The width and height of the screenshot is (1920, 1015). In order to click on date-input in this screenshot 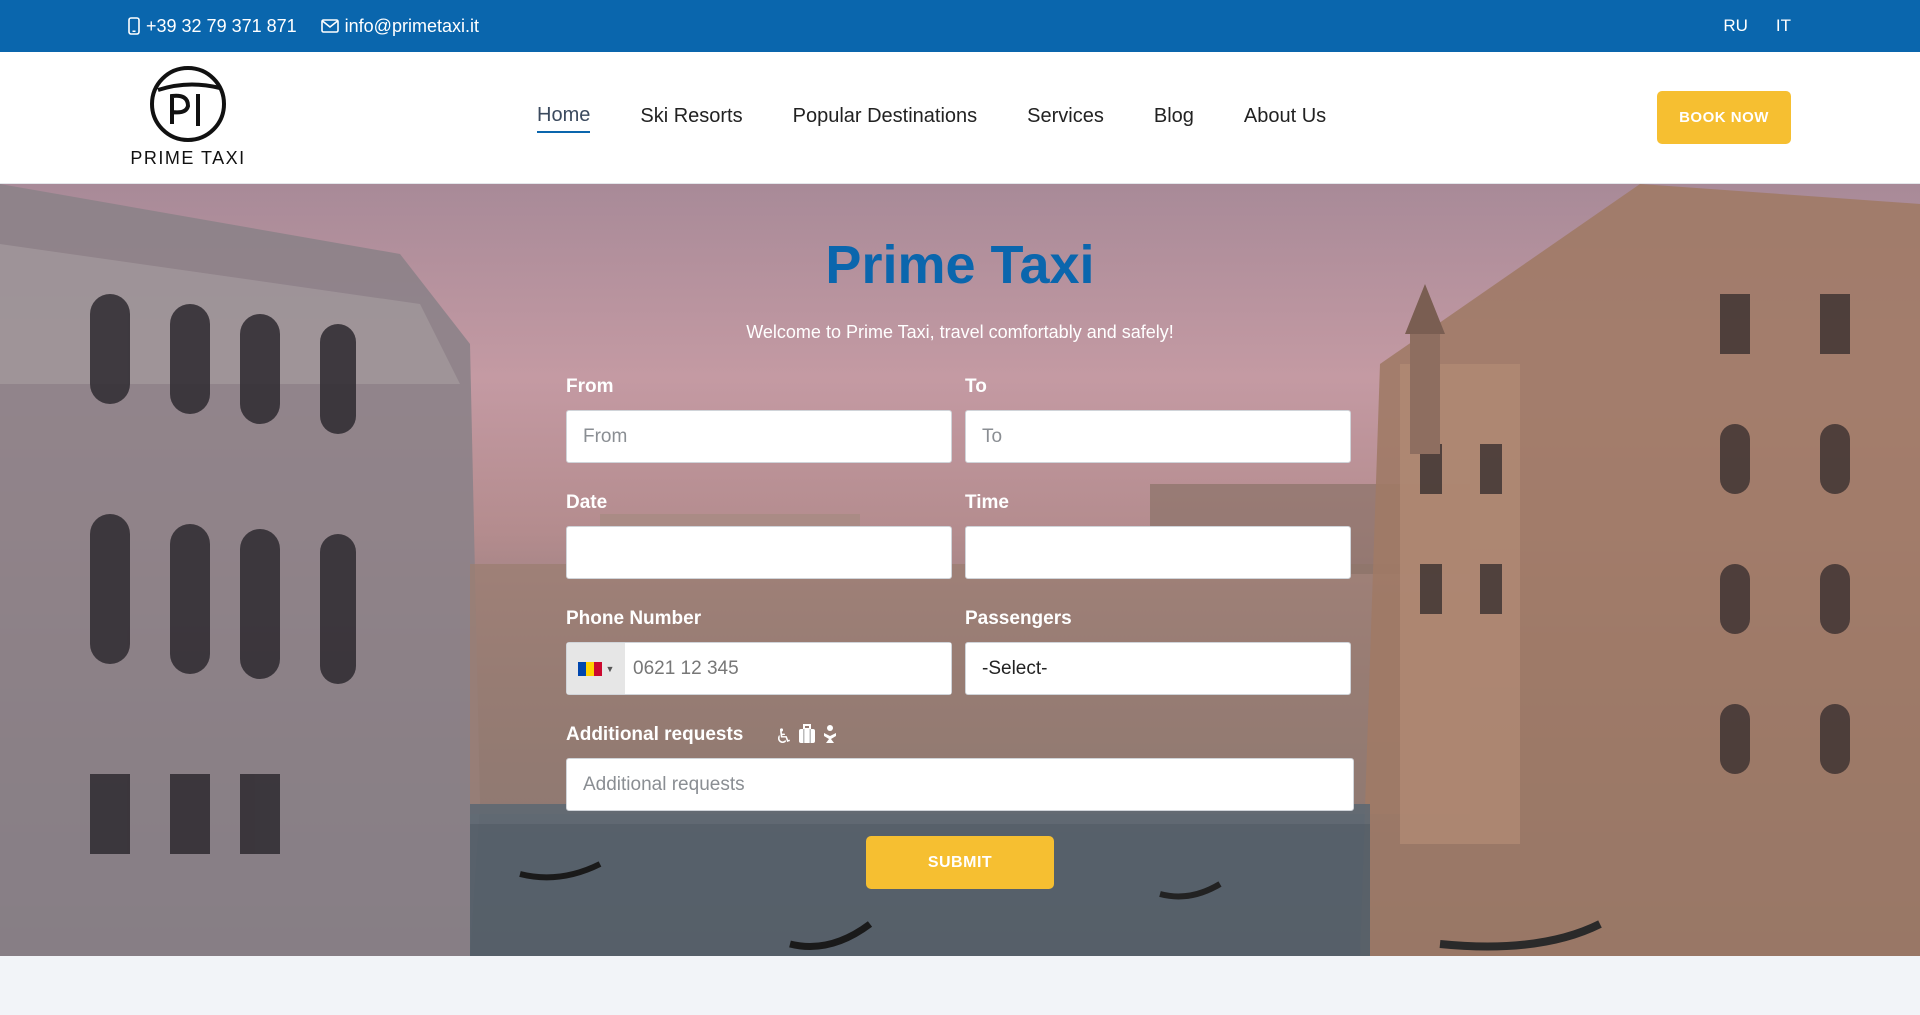, I will do `click(759, 552)`.